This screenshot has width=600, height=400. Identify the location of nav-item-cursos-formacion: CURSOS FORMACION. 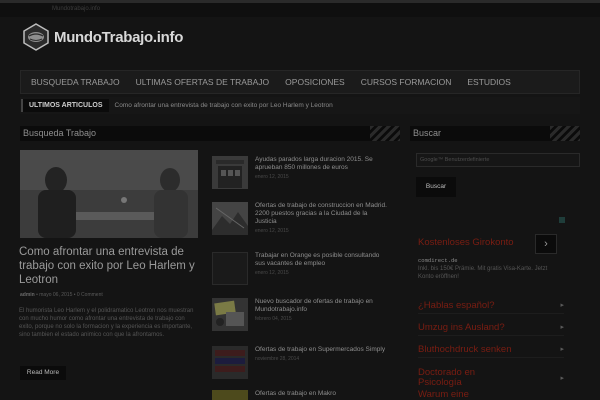
(406, 82).